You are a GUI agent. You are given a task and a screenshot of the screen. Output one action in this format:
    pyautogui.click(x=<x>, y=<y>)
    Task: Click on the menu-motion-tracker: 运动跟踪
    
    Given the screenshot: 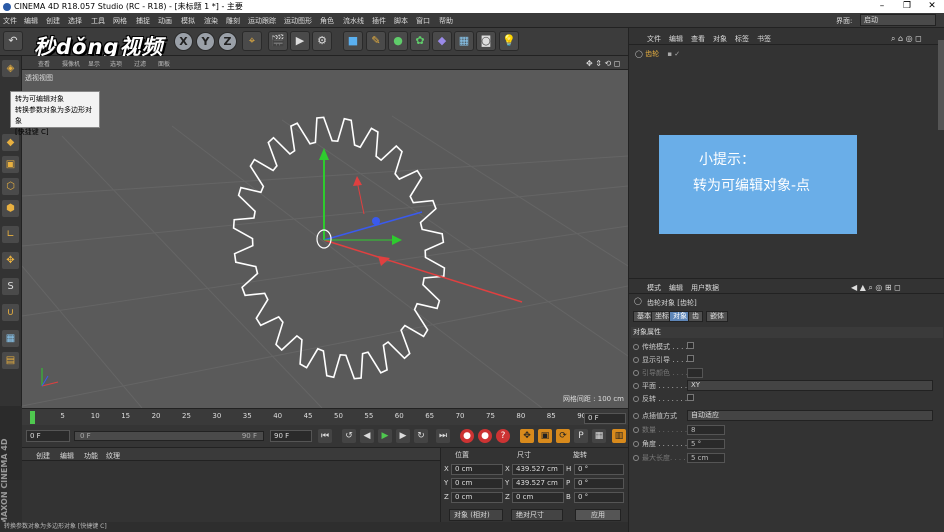 What is the action you would take?
    pyautogui.click(x=262, y=21)
    